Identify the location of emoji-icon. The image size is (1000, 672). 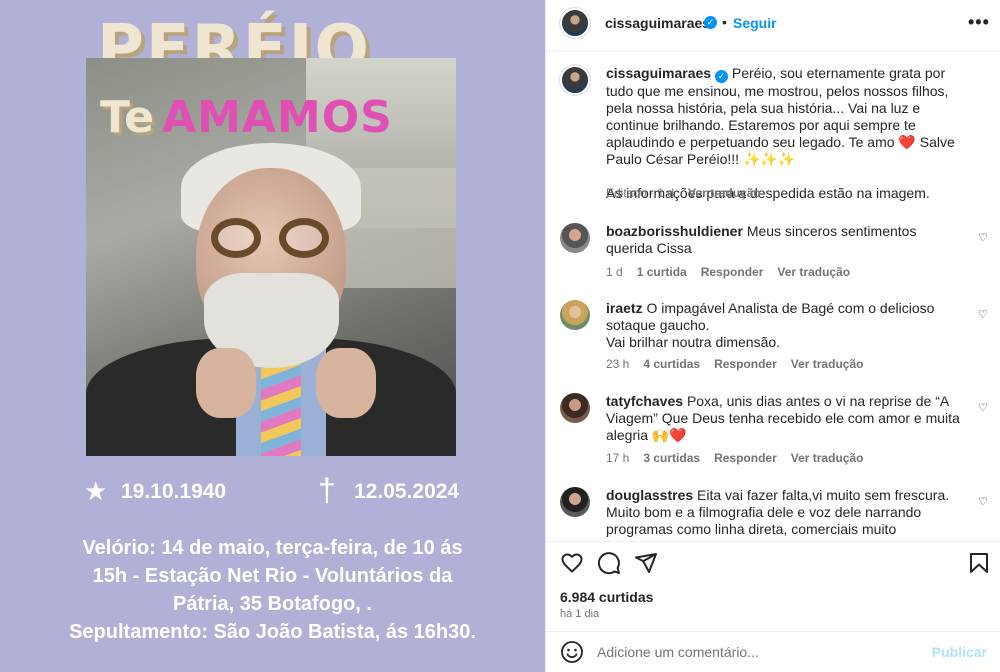
(572, 655).